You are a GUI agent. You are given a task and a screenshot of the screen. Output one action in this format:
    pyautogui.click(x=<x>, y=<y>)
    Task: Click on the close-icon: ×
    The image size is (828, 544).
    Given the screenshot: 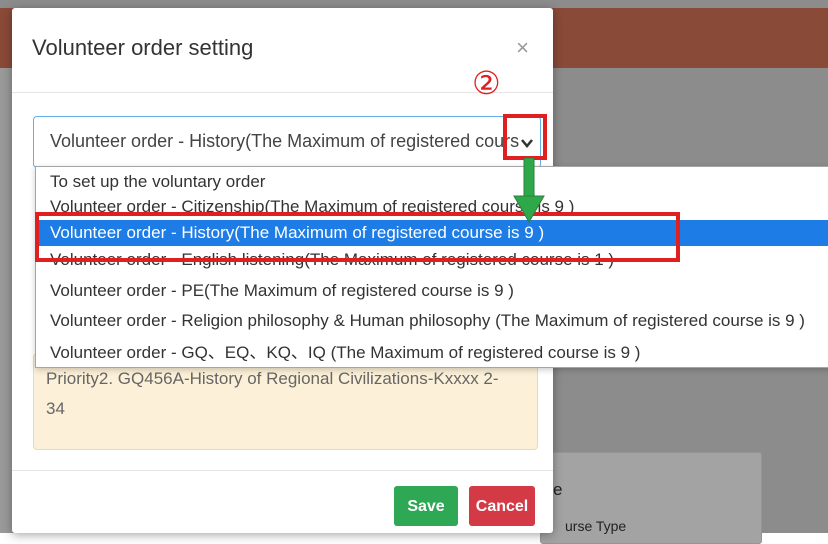 What is the action you would take?
    pyautogui.click(x=522, y=48)
    